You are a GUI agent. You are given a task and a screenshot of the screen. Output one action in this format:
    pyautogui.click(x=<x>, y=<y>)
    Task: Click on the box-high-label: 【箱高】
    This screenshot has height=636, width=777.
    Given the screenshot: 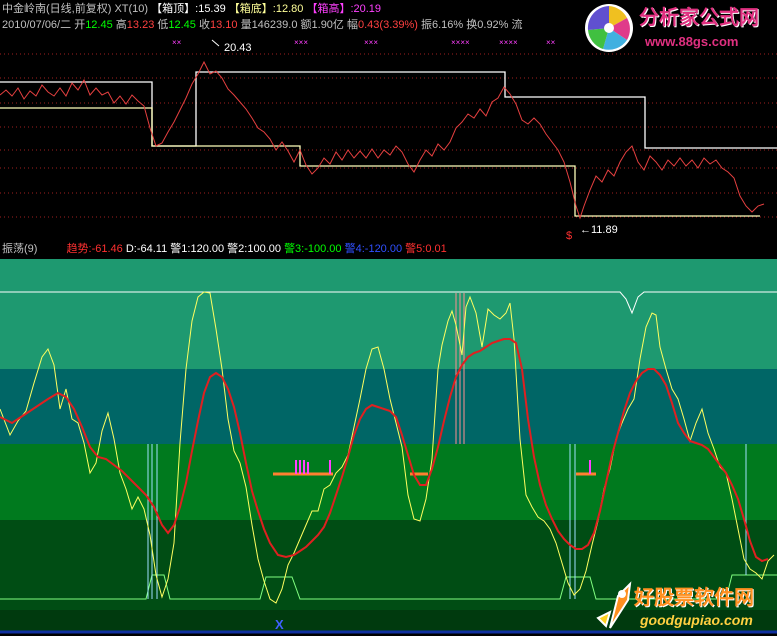 What is the action you would take?
    pyautogui.click(x=328, y=9)
    